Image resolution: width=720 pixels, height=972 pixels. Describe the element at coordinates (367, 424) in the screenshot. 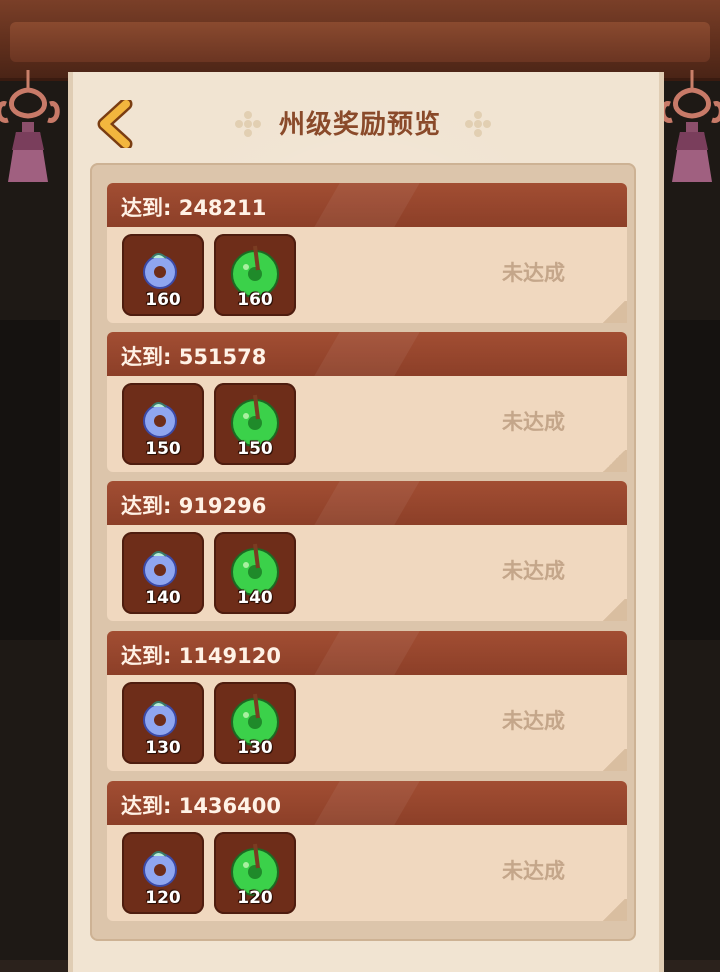

I see `reward-card-body: 150 150 未达成` at that location.